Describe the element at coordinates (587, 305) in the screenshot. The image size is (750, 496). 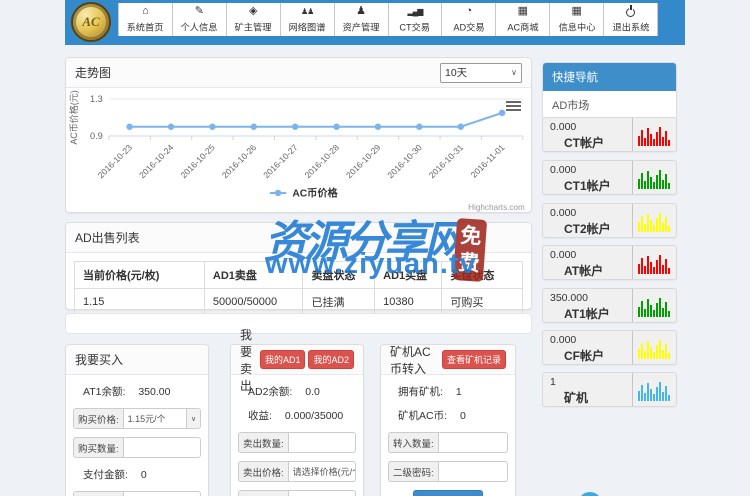
I see `account-info: 350.000 AT1帐户` at that location.